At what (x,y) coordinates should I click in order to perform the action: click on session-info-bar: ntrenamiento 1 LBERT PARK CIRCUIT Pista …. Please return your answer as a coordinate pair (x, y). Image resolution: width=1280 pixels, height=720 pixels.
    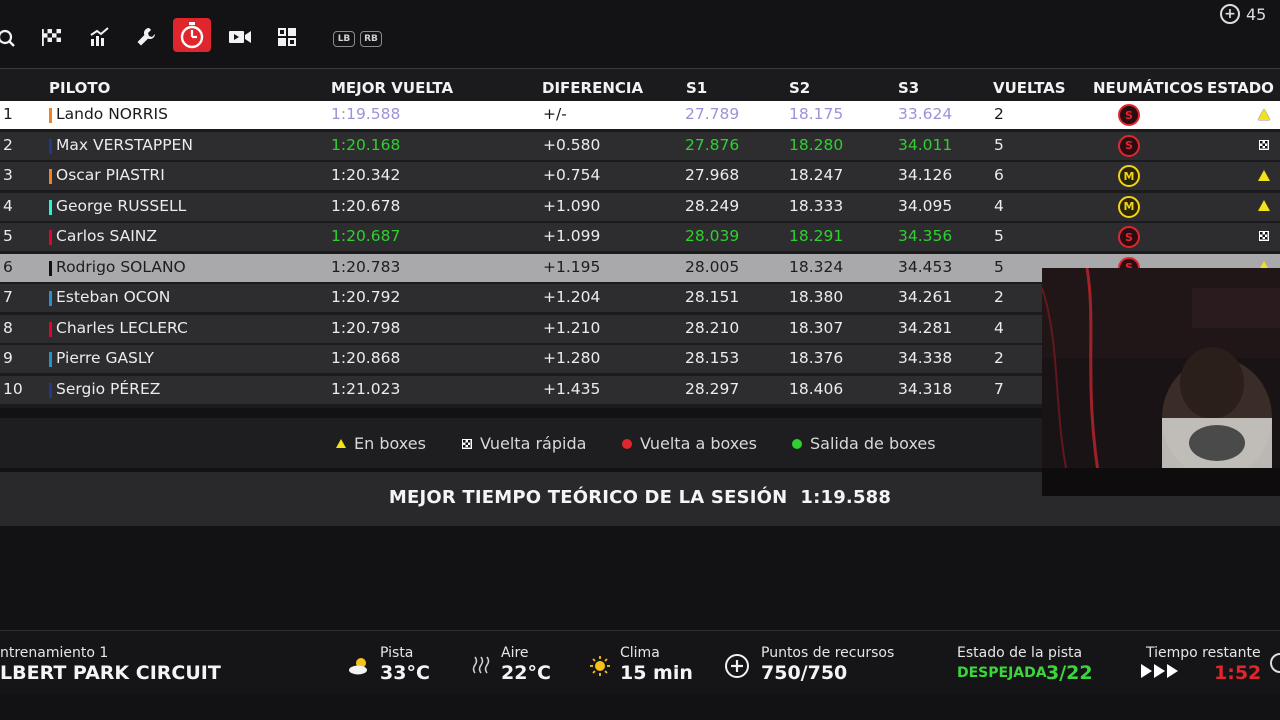
    Looking at the image, I should click on (640, 662).